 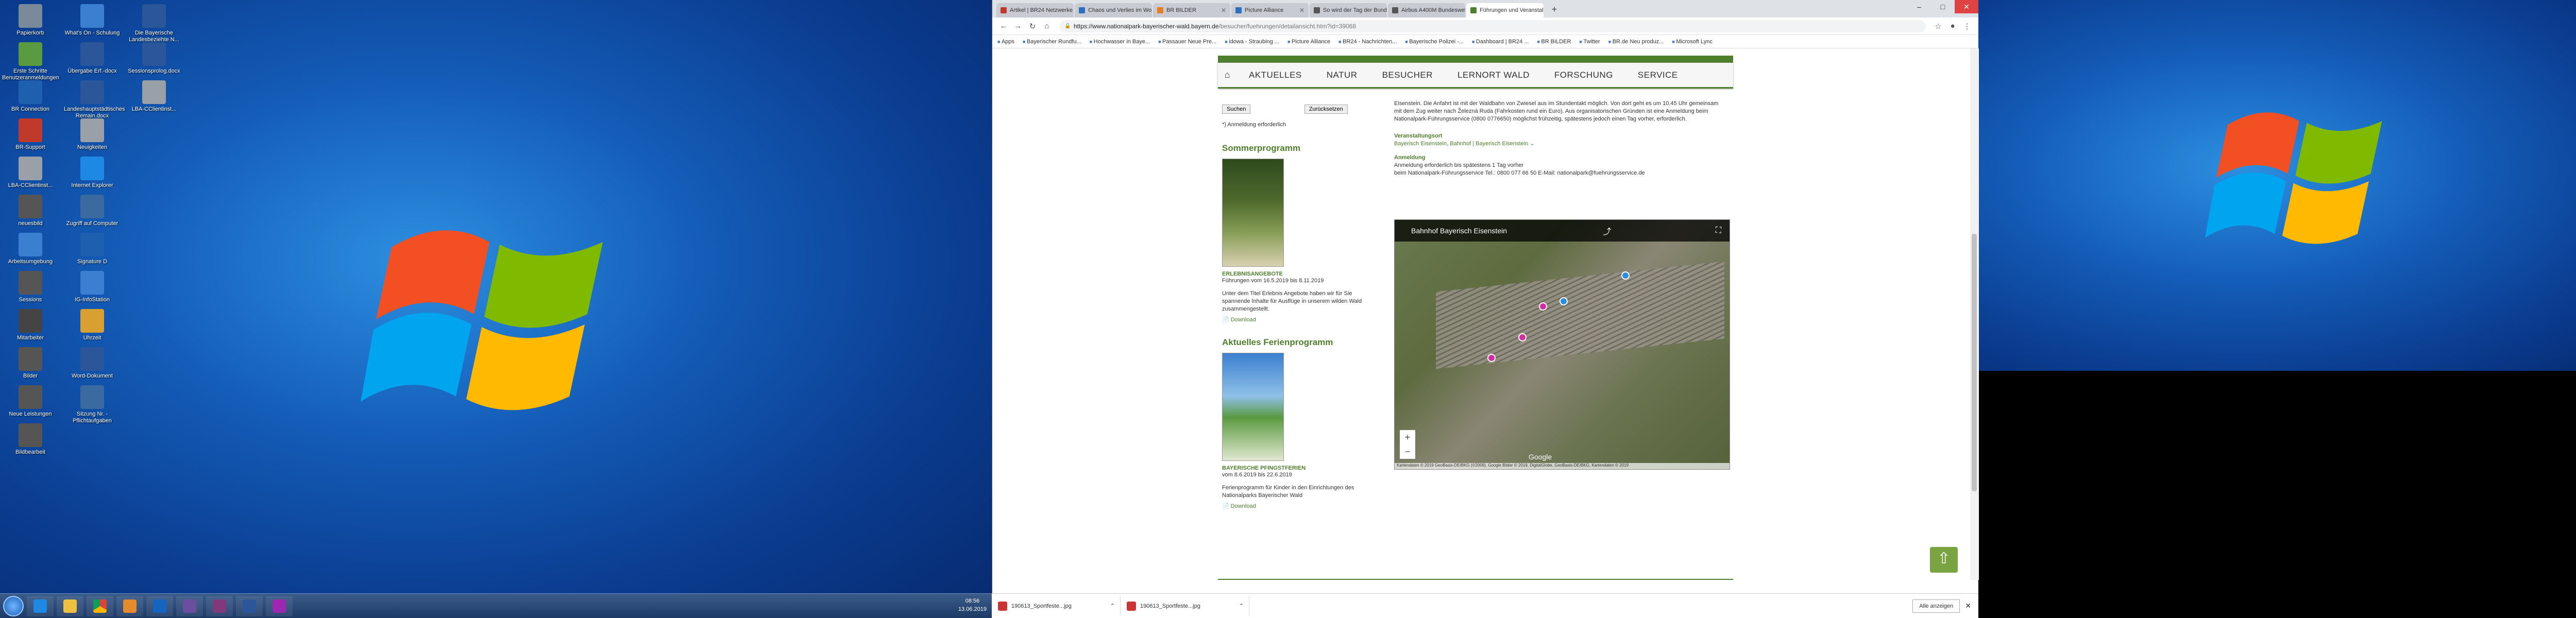 I want to click on desktop-icon: What's On - Schulung, so click(x=92, y=20).